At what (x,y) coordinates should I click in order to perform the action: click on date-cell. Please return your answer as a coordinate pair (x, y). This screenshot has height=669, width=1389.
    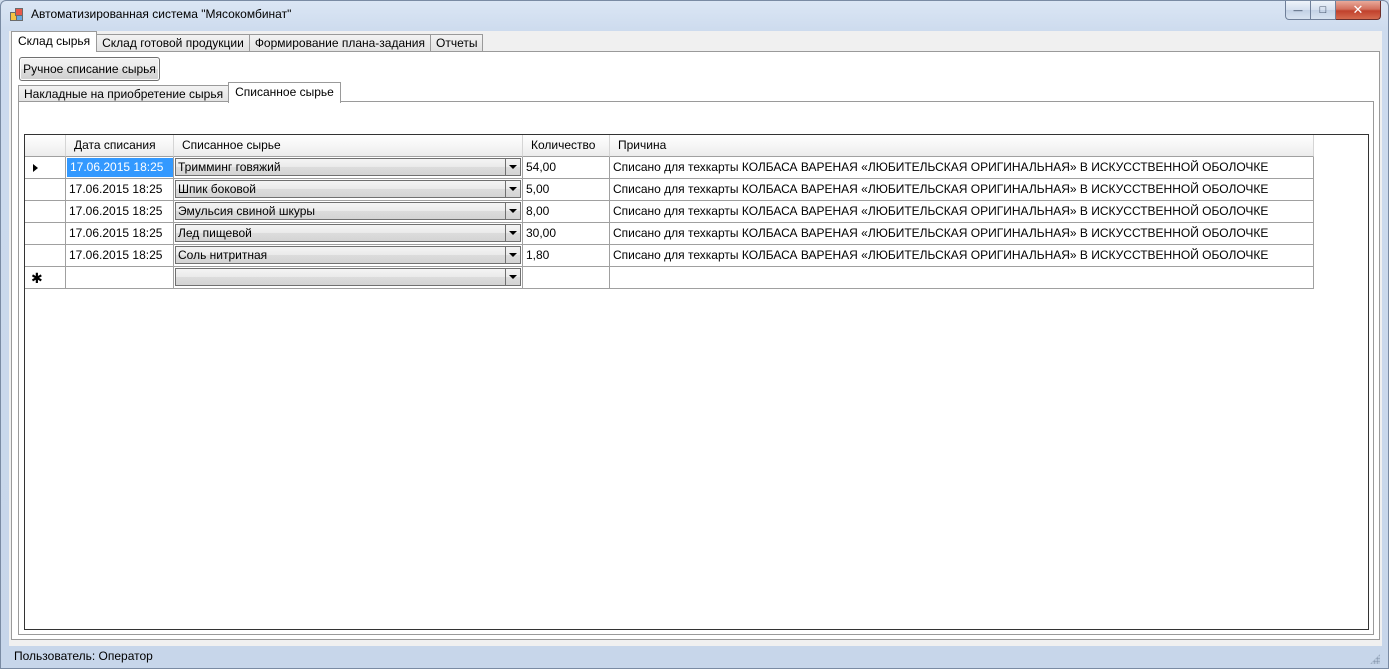
    Looking at the image, I should click on (120, 278).